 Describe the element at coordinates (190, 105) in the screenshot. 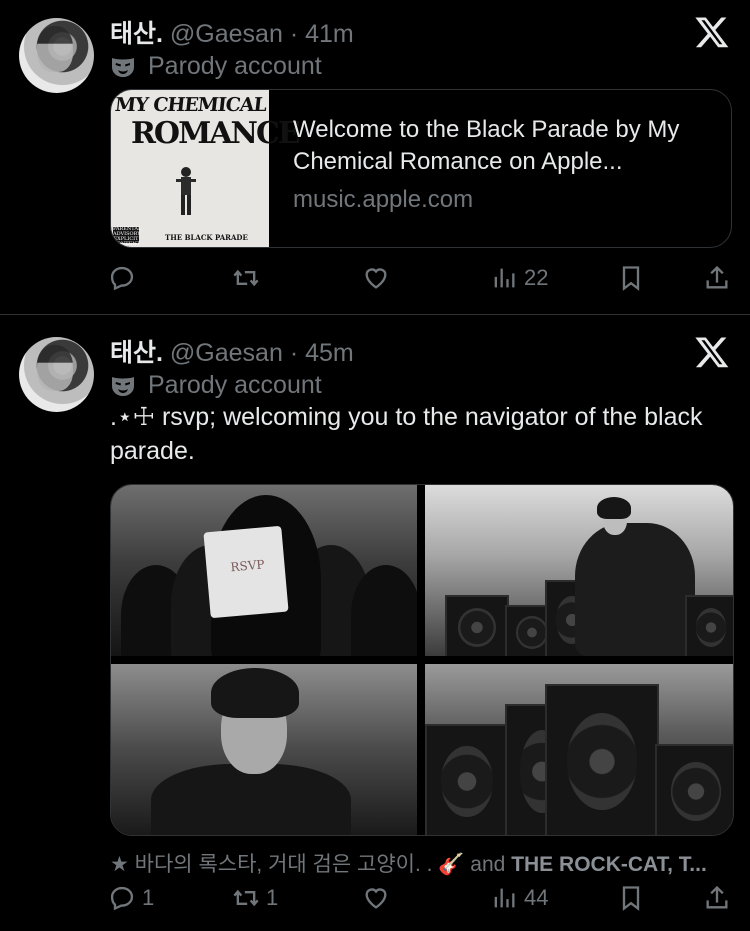

I see `album-title-top: MY CHEMICAL` at that location.